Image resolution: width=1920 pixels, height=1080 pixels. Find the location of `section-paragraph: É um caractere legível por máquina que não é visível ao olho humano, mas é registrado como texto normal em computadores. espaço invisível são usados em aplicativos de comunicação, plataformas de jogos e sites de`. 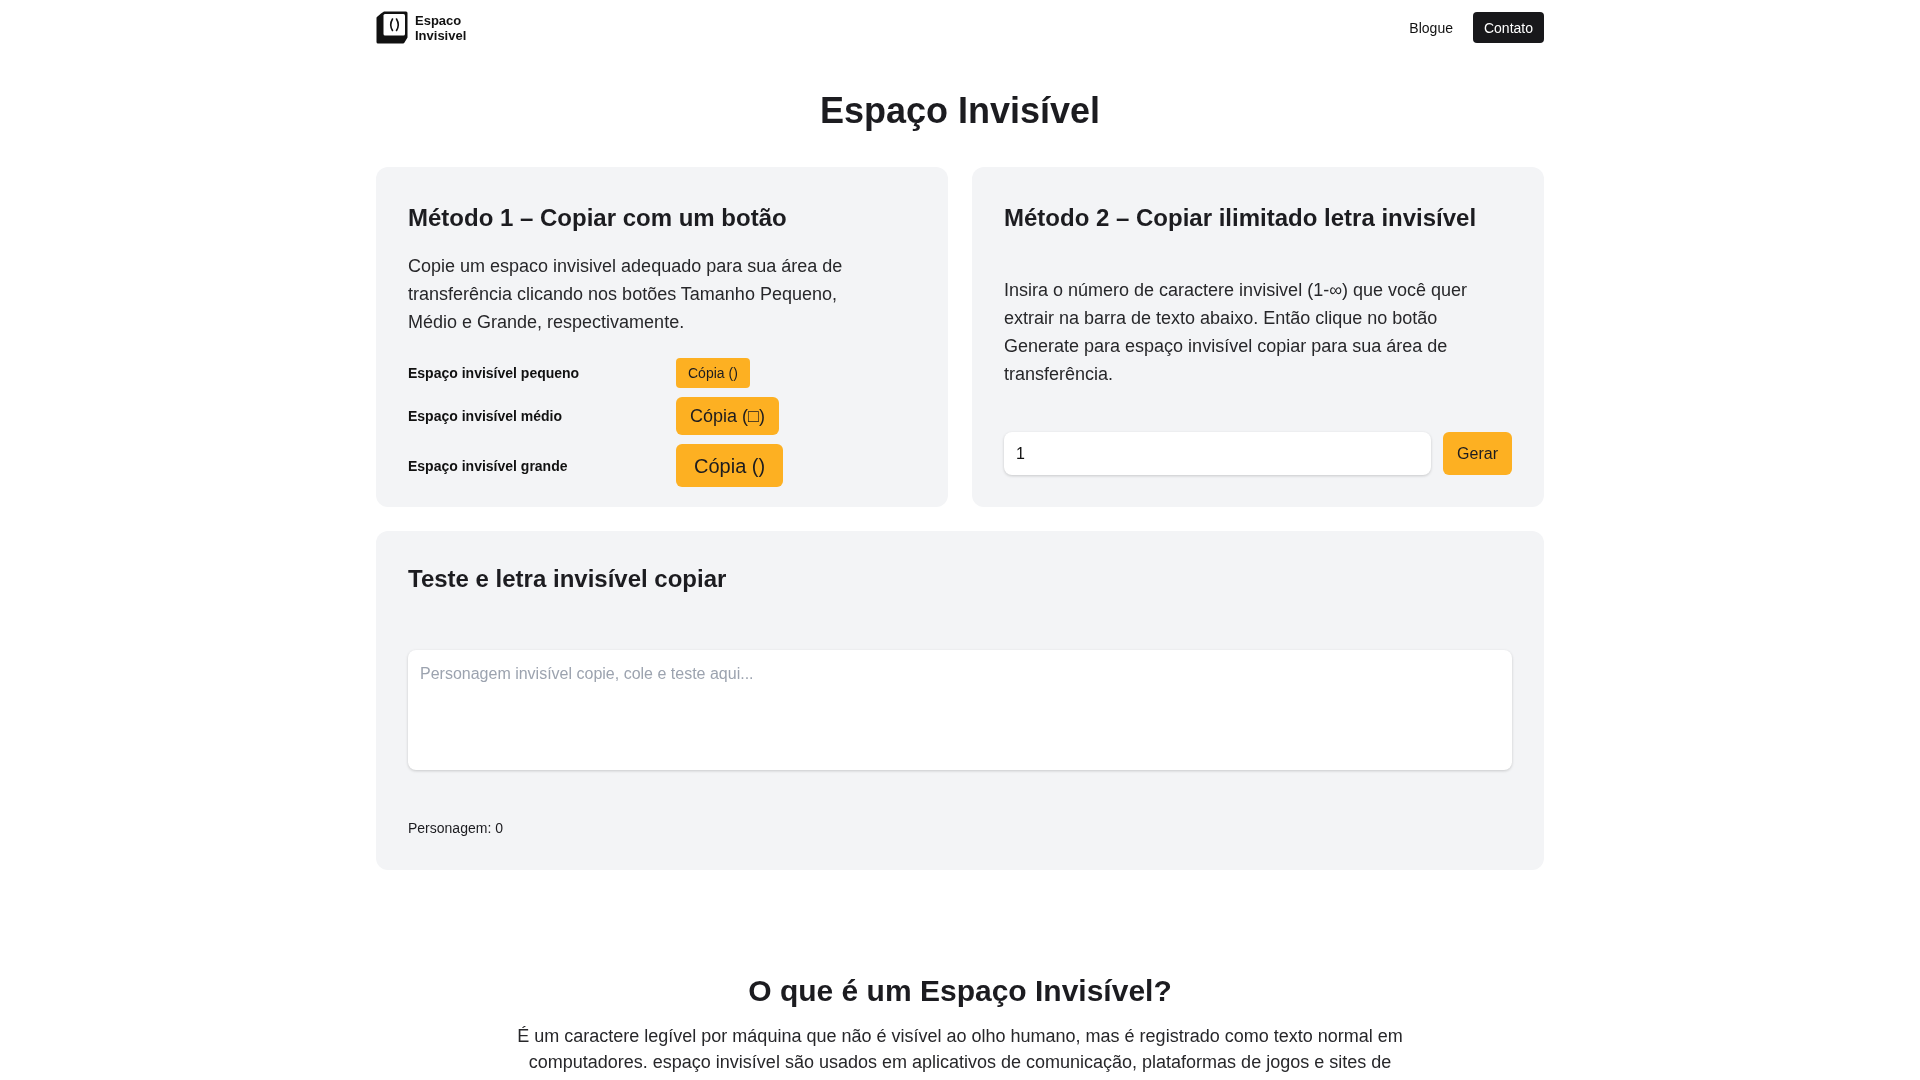

section-paragraph: É um caractere legível por máquina que não é visível ao olho humano, mas é registrado como texto normal em computadores. espaço invisível são usados em aplicativos de comunicação, plataformas de jogos e sites de is located at coordinates (960, 1049).